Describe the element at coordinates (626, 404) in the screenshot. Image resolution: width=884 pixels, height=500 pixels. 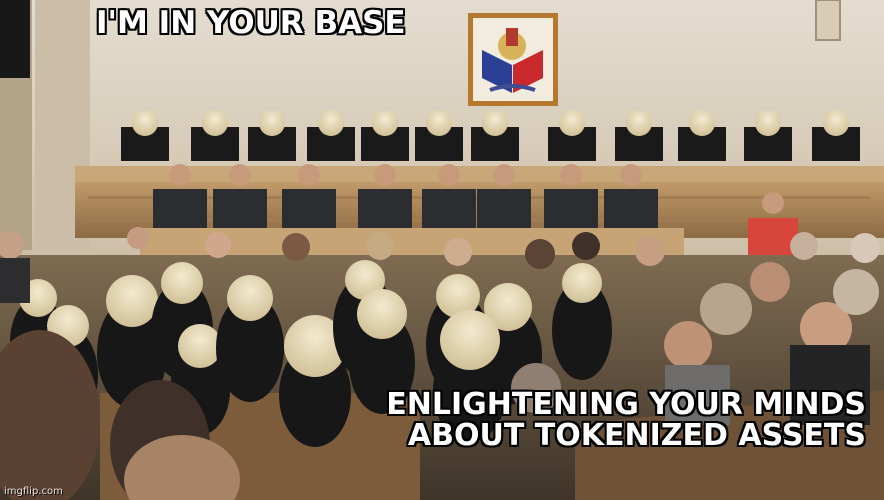
I see `bottom-caption-line-1: ENLIGHTENING YOUR MINDS` at that location.